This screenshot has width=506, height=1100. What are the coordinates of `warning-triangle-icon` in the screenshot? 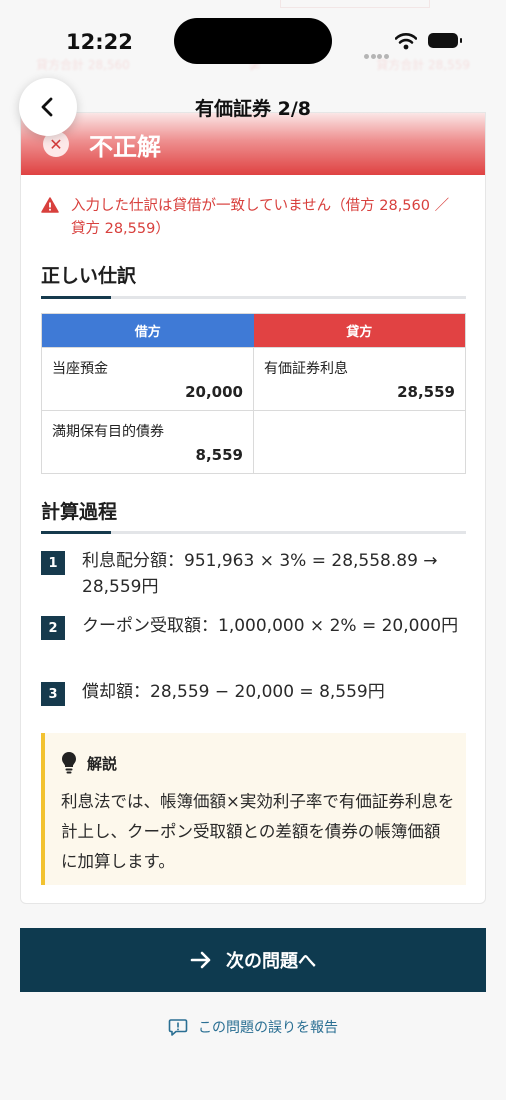 It's located at (50, 205).